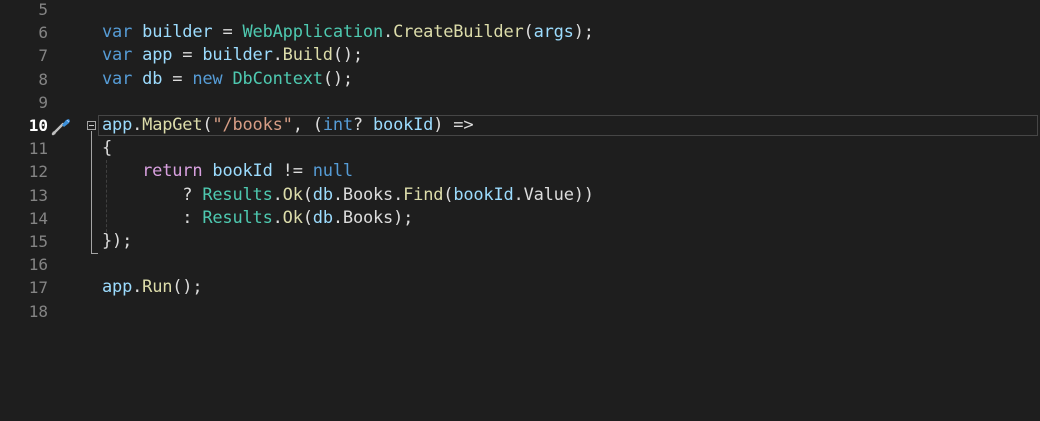 This screenshot has width=1040, height=421. Describe the element at coordinates (252, 125) in the screenshot. I see `code-token: "/books"` at that location.